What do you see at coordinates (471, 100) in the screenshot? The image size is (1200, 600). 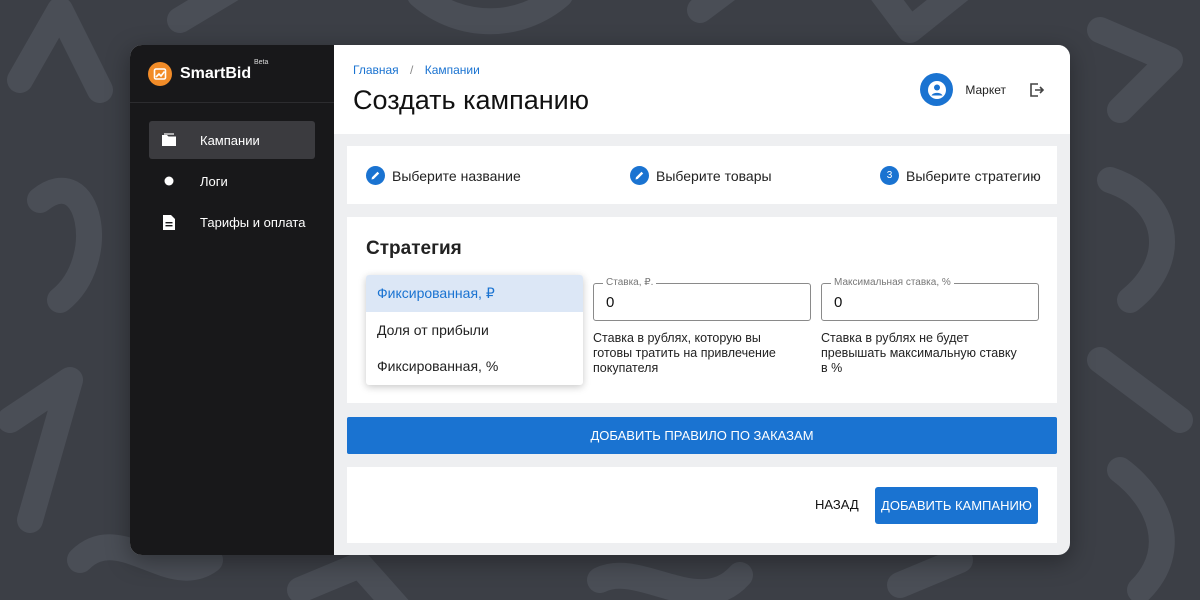 I see `page-title: Создать кампанию` at bounding box center [471, 100].